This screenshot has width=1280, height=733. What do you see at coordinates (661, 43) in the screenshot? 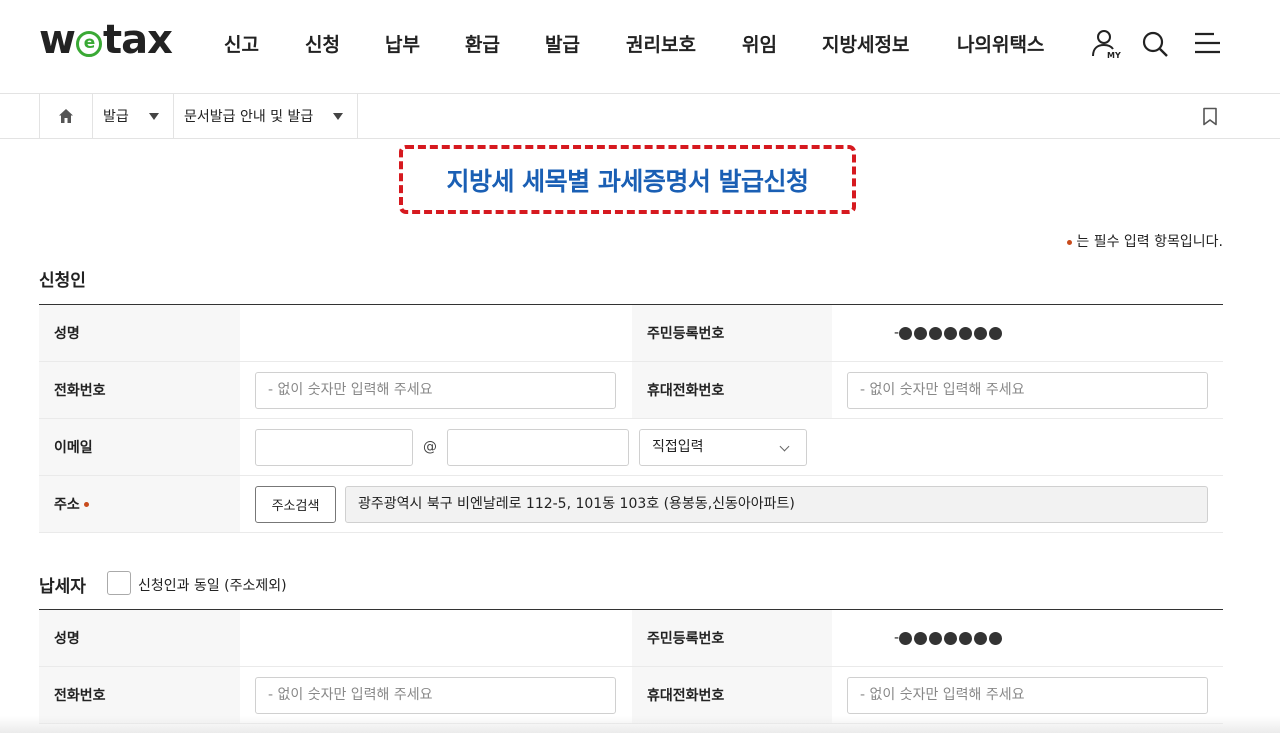
I see `nav-item-rights: 권리보호` at bounding box center [661, 43].